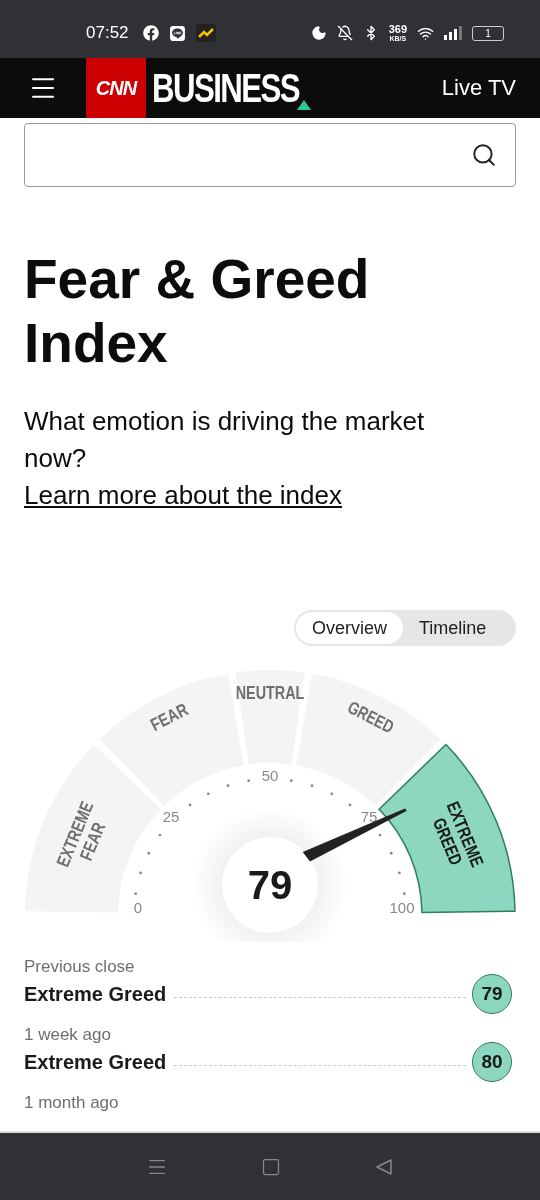 The image size is (540, 1200). I want to click on tick-label: 25, so click(171, 816).